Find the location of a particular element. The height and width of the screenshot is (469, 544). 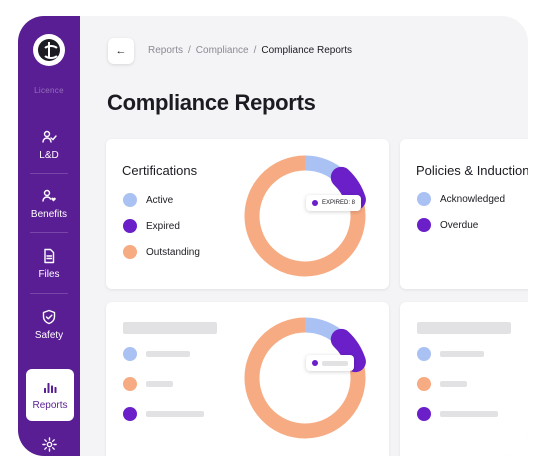

overdue-swatch is located at coordinates (424, 225).